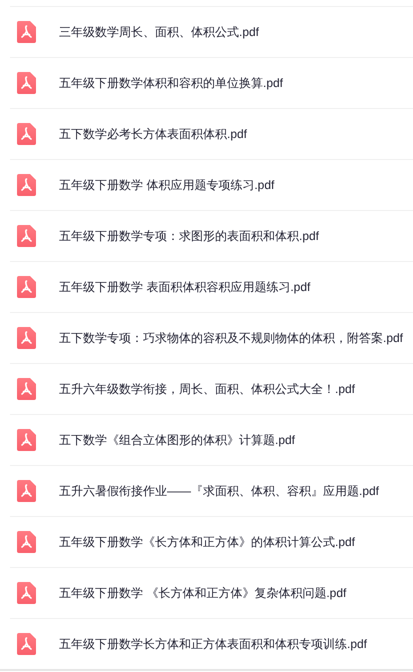 The image size is (413, 672). What do you see at coordinates (202, 593) in the screenshot?
I see `file-name: 五年级下册数学 《长方体和正方体》复杂体积问题.pdf` at bounding box center [202, 593].